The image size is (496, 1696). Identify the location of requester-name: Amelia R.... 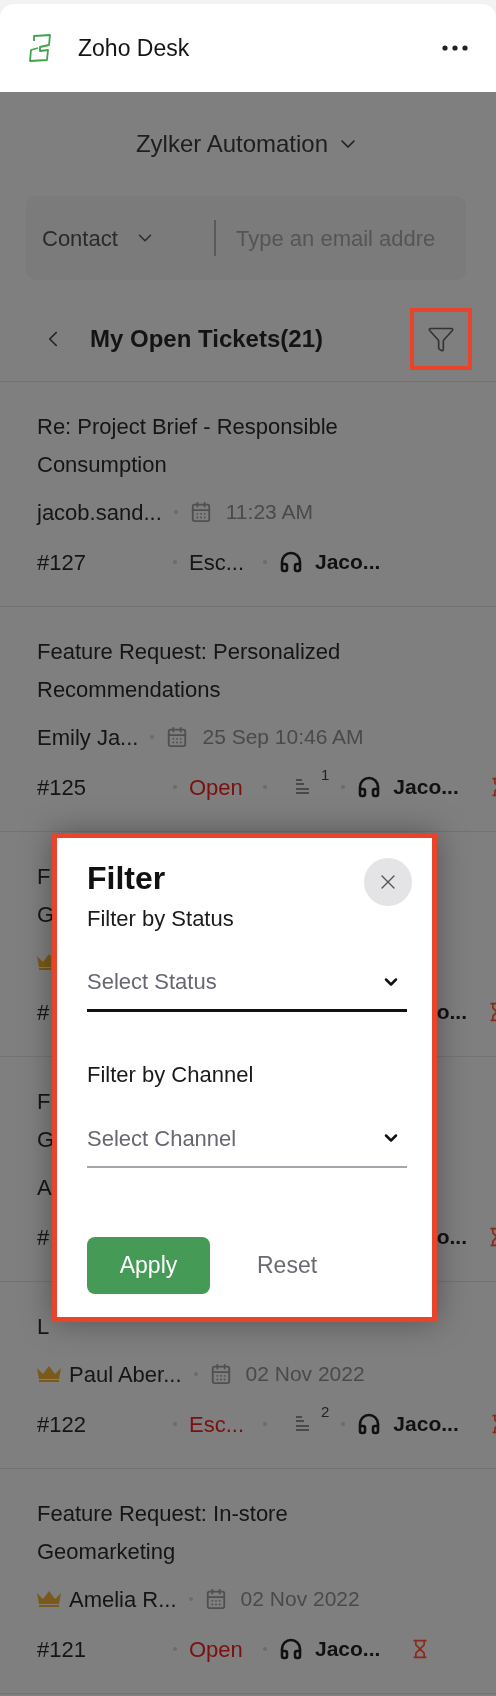
(123, 1599).